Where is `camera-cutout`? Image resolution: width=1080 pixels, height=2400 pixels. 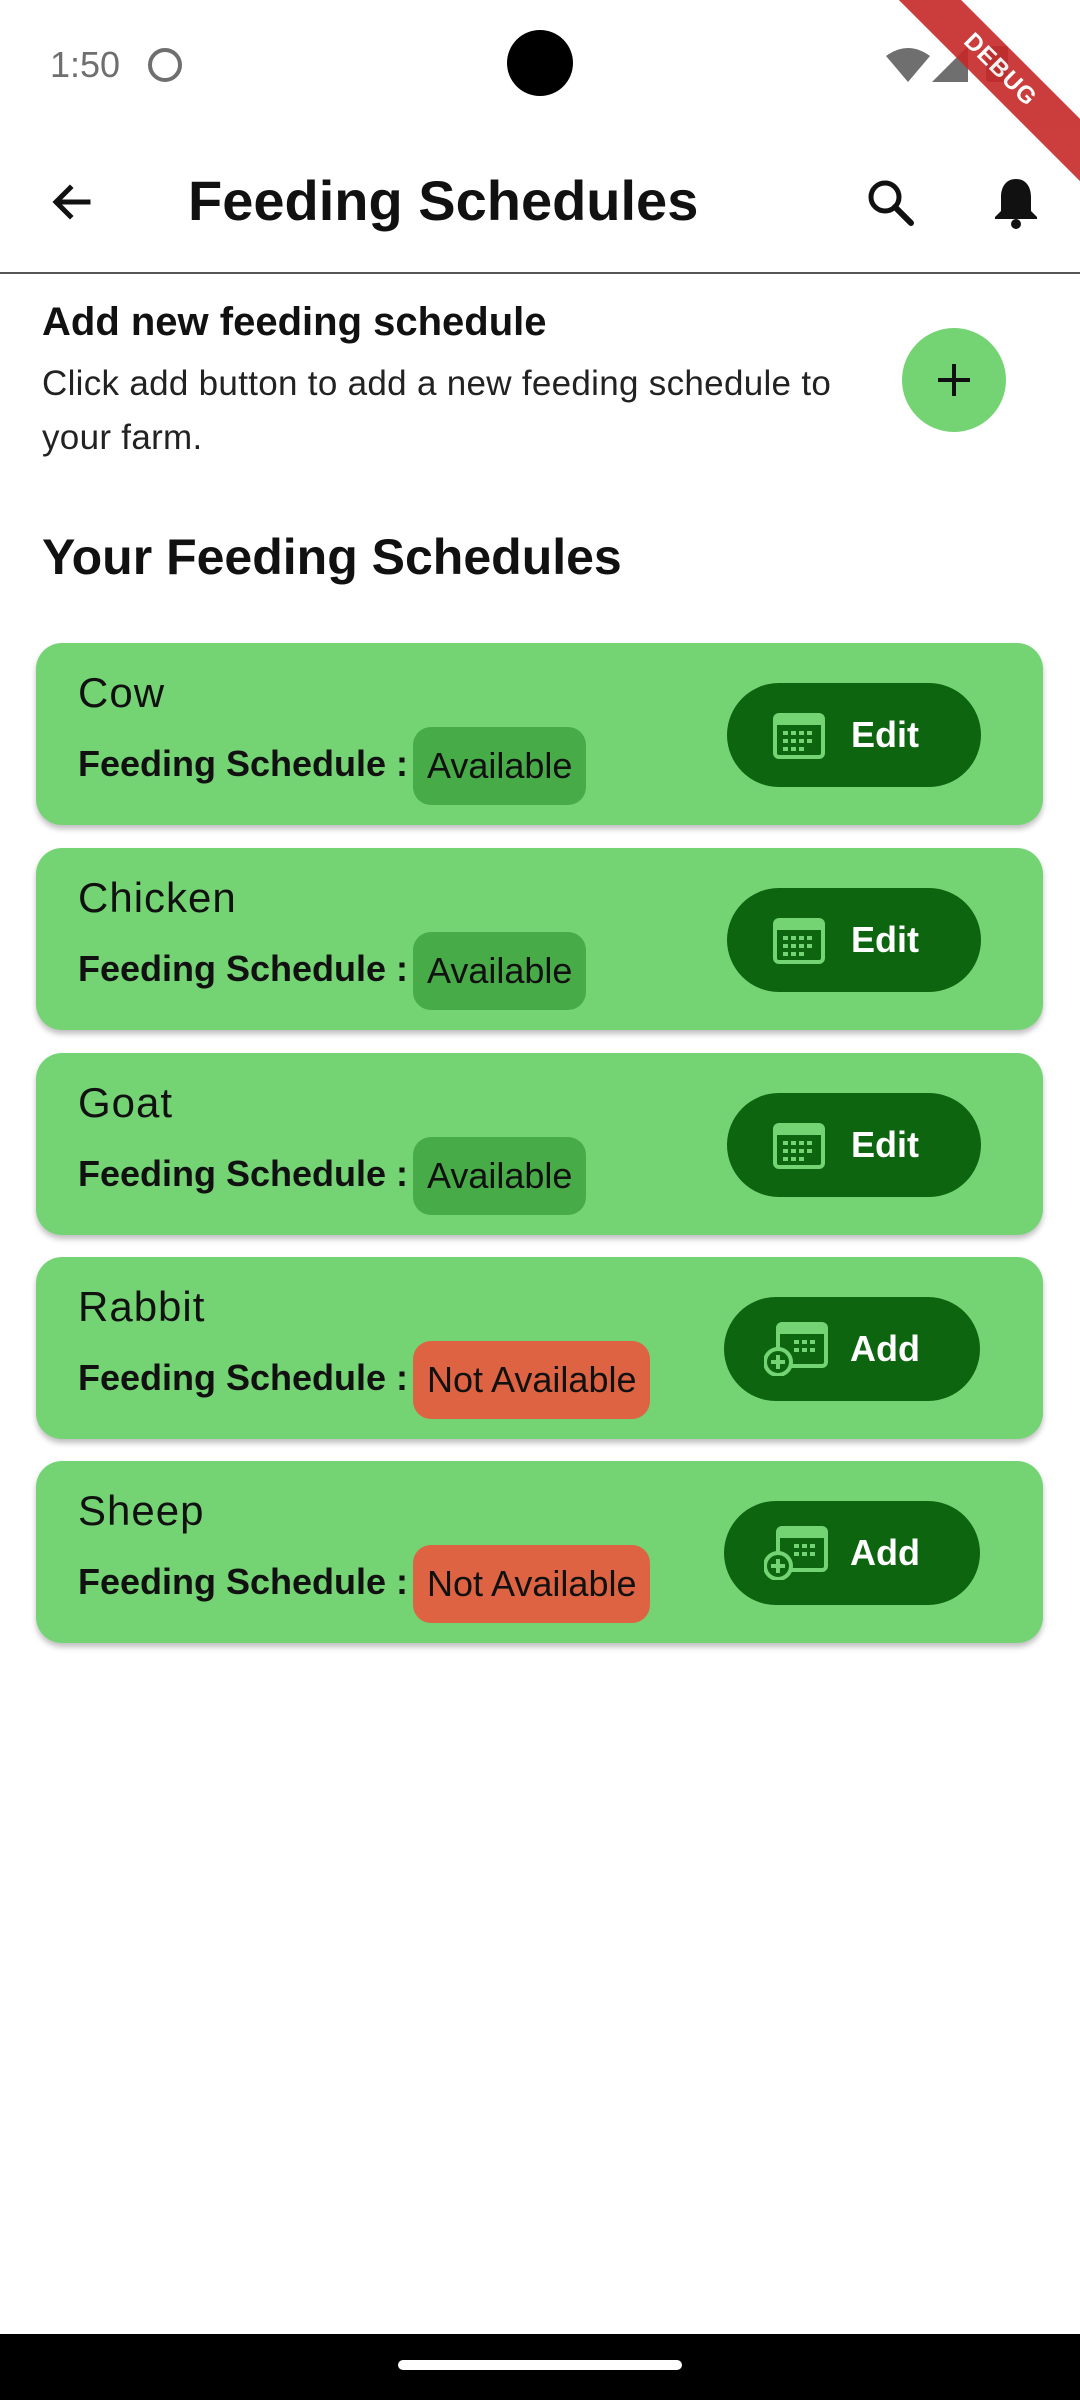 camera-cutout is located at coordinates (540, 63).